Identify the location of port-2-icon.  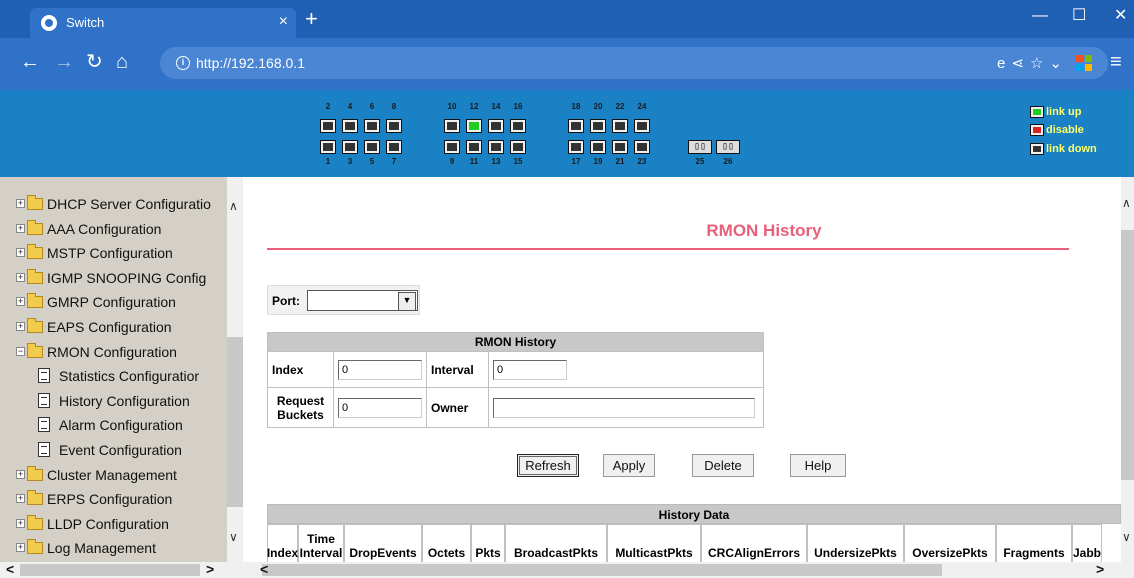
(328, 126).